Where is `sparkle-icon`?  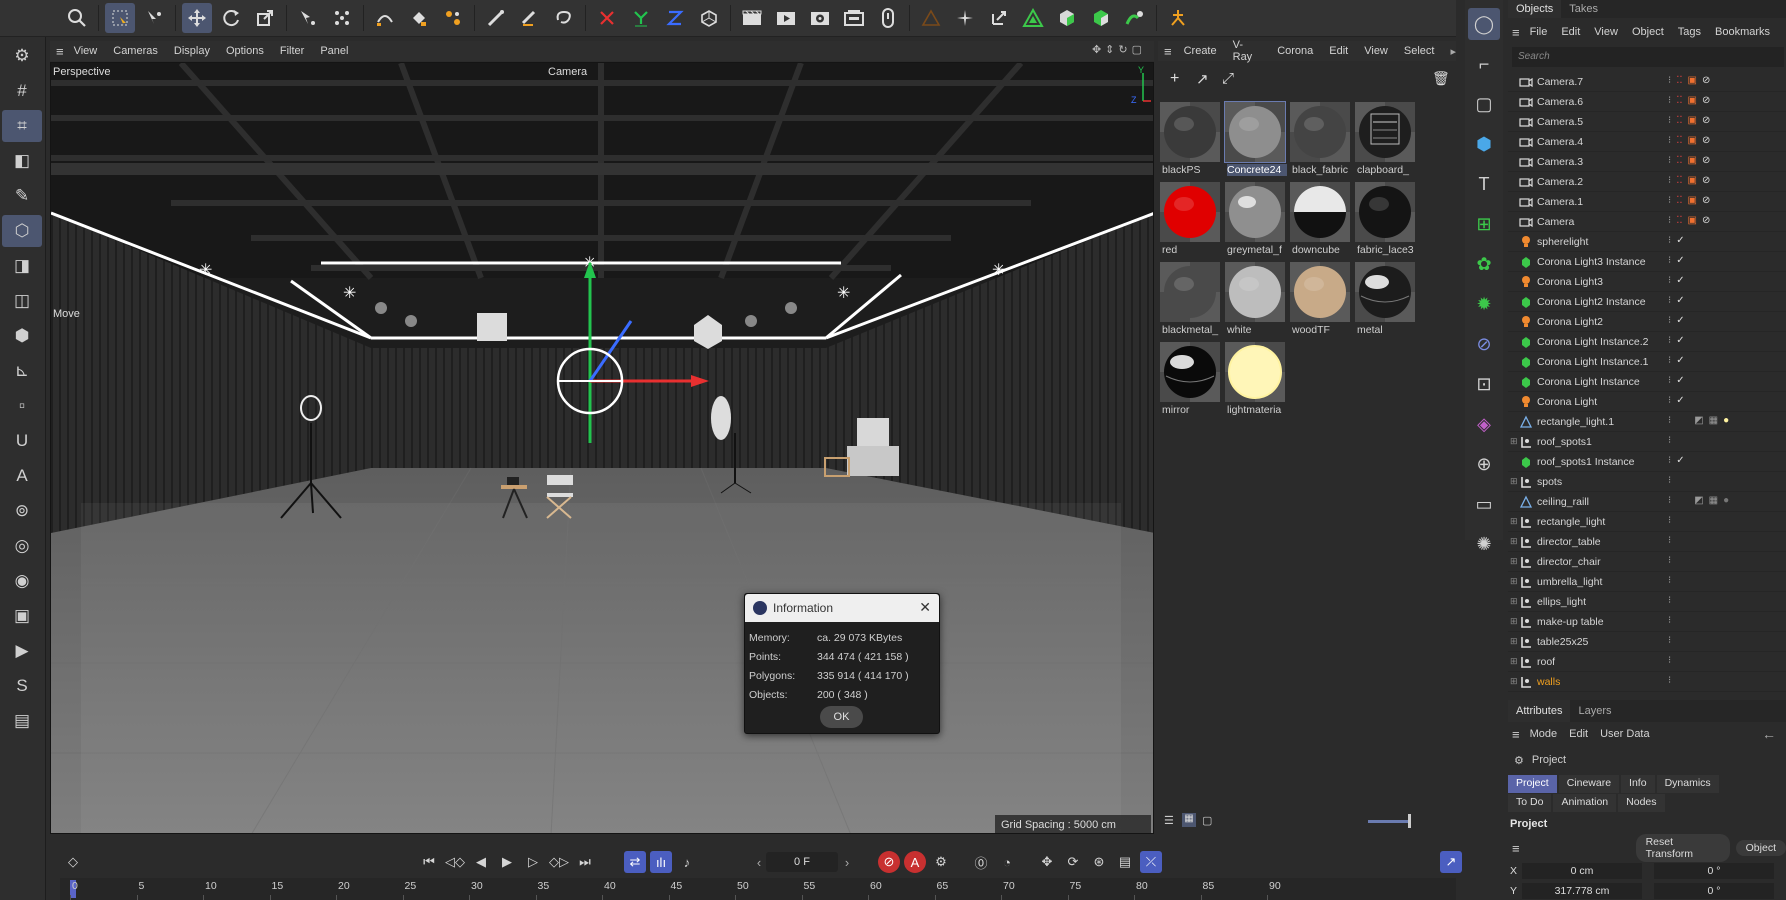
sparkle-icon is located at coordinates (965, 18).